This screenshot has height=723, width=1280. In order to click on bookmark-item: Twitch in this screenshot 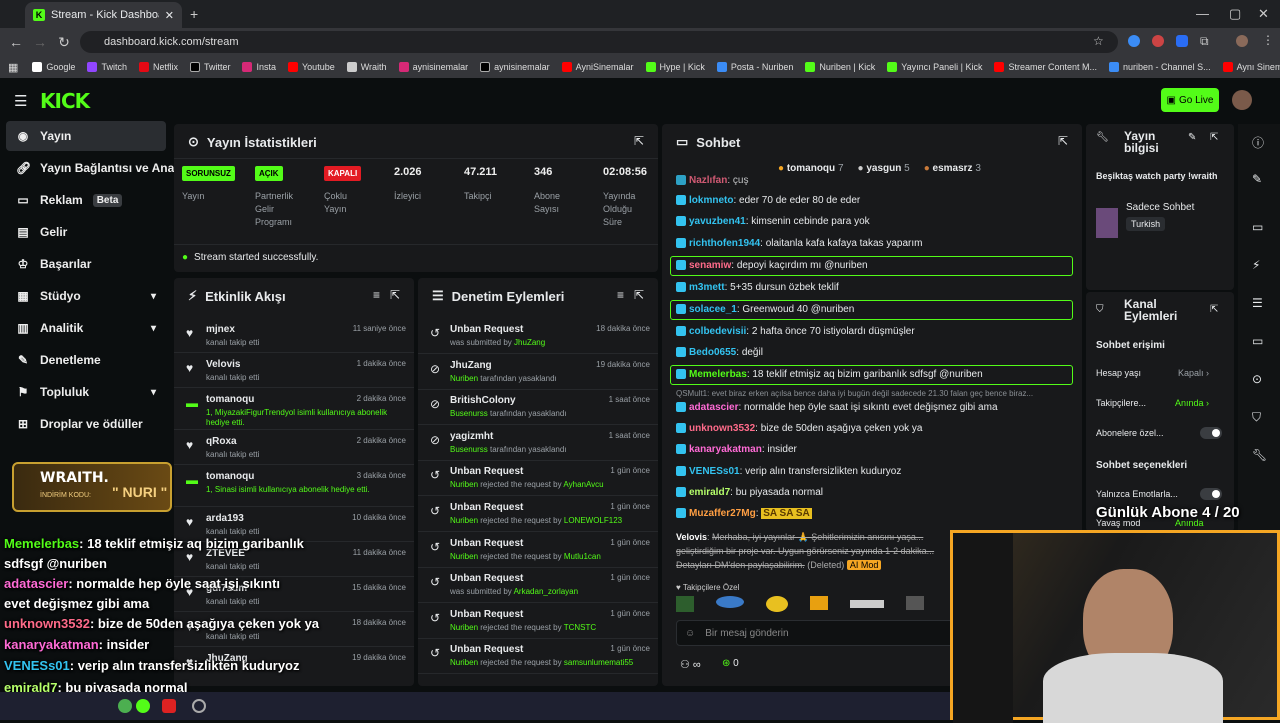, I will do `click(107, 67)`.